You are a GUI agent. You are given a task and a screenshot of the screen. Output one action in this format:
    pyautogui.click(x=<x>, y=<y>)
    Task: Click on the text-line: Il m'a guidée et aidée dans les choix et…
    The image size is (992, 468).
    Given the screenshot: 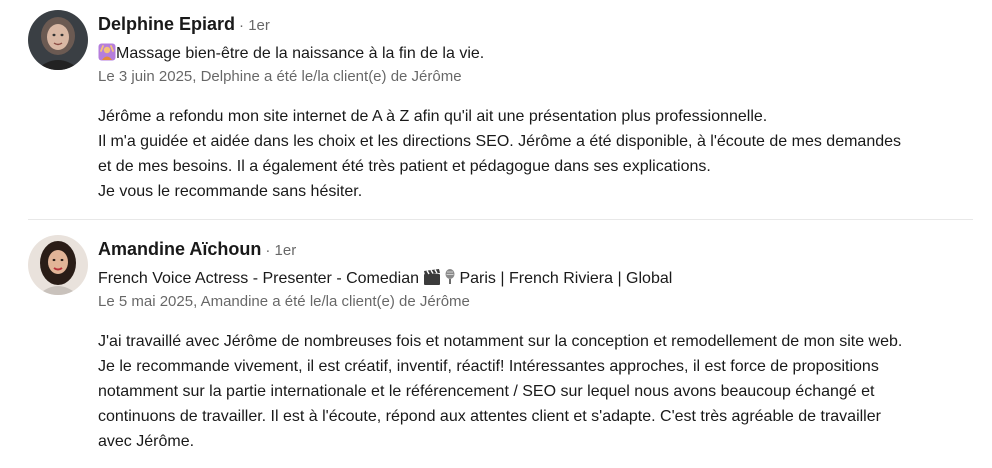 What is the action you would take?
    pyautogui.click(x=500, y=141)
    